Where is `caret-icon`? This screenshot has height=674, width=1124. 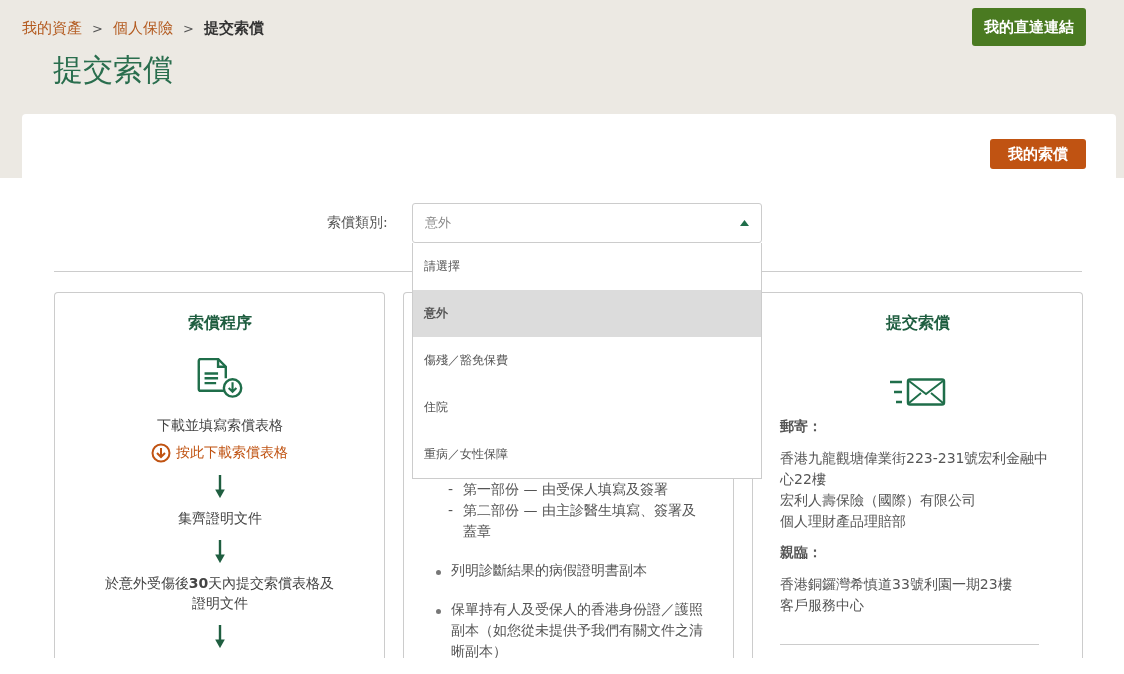 caret-icon is located at coordinates (744, 223).